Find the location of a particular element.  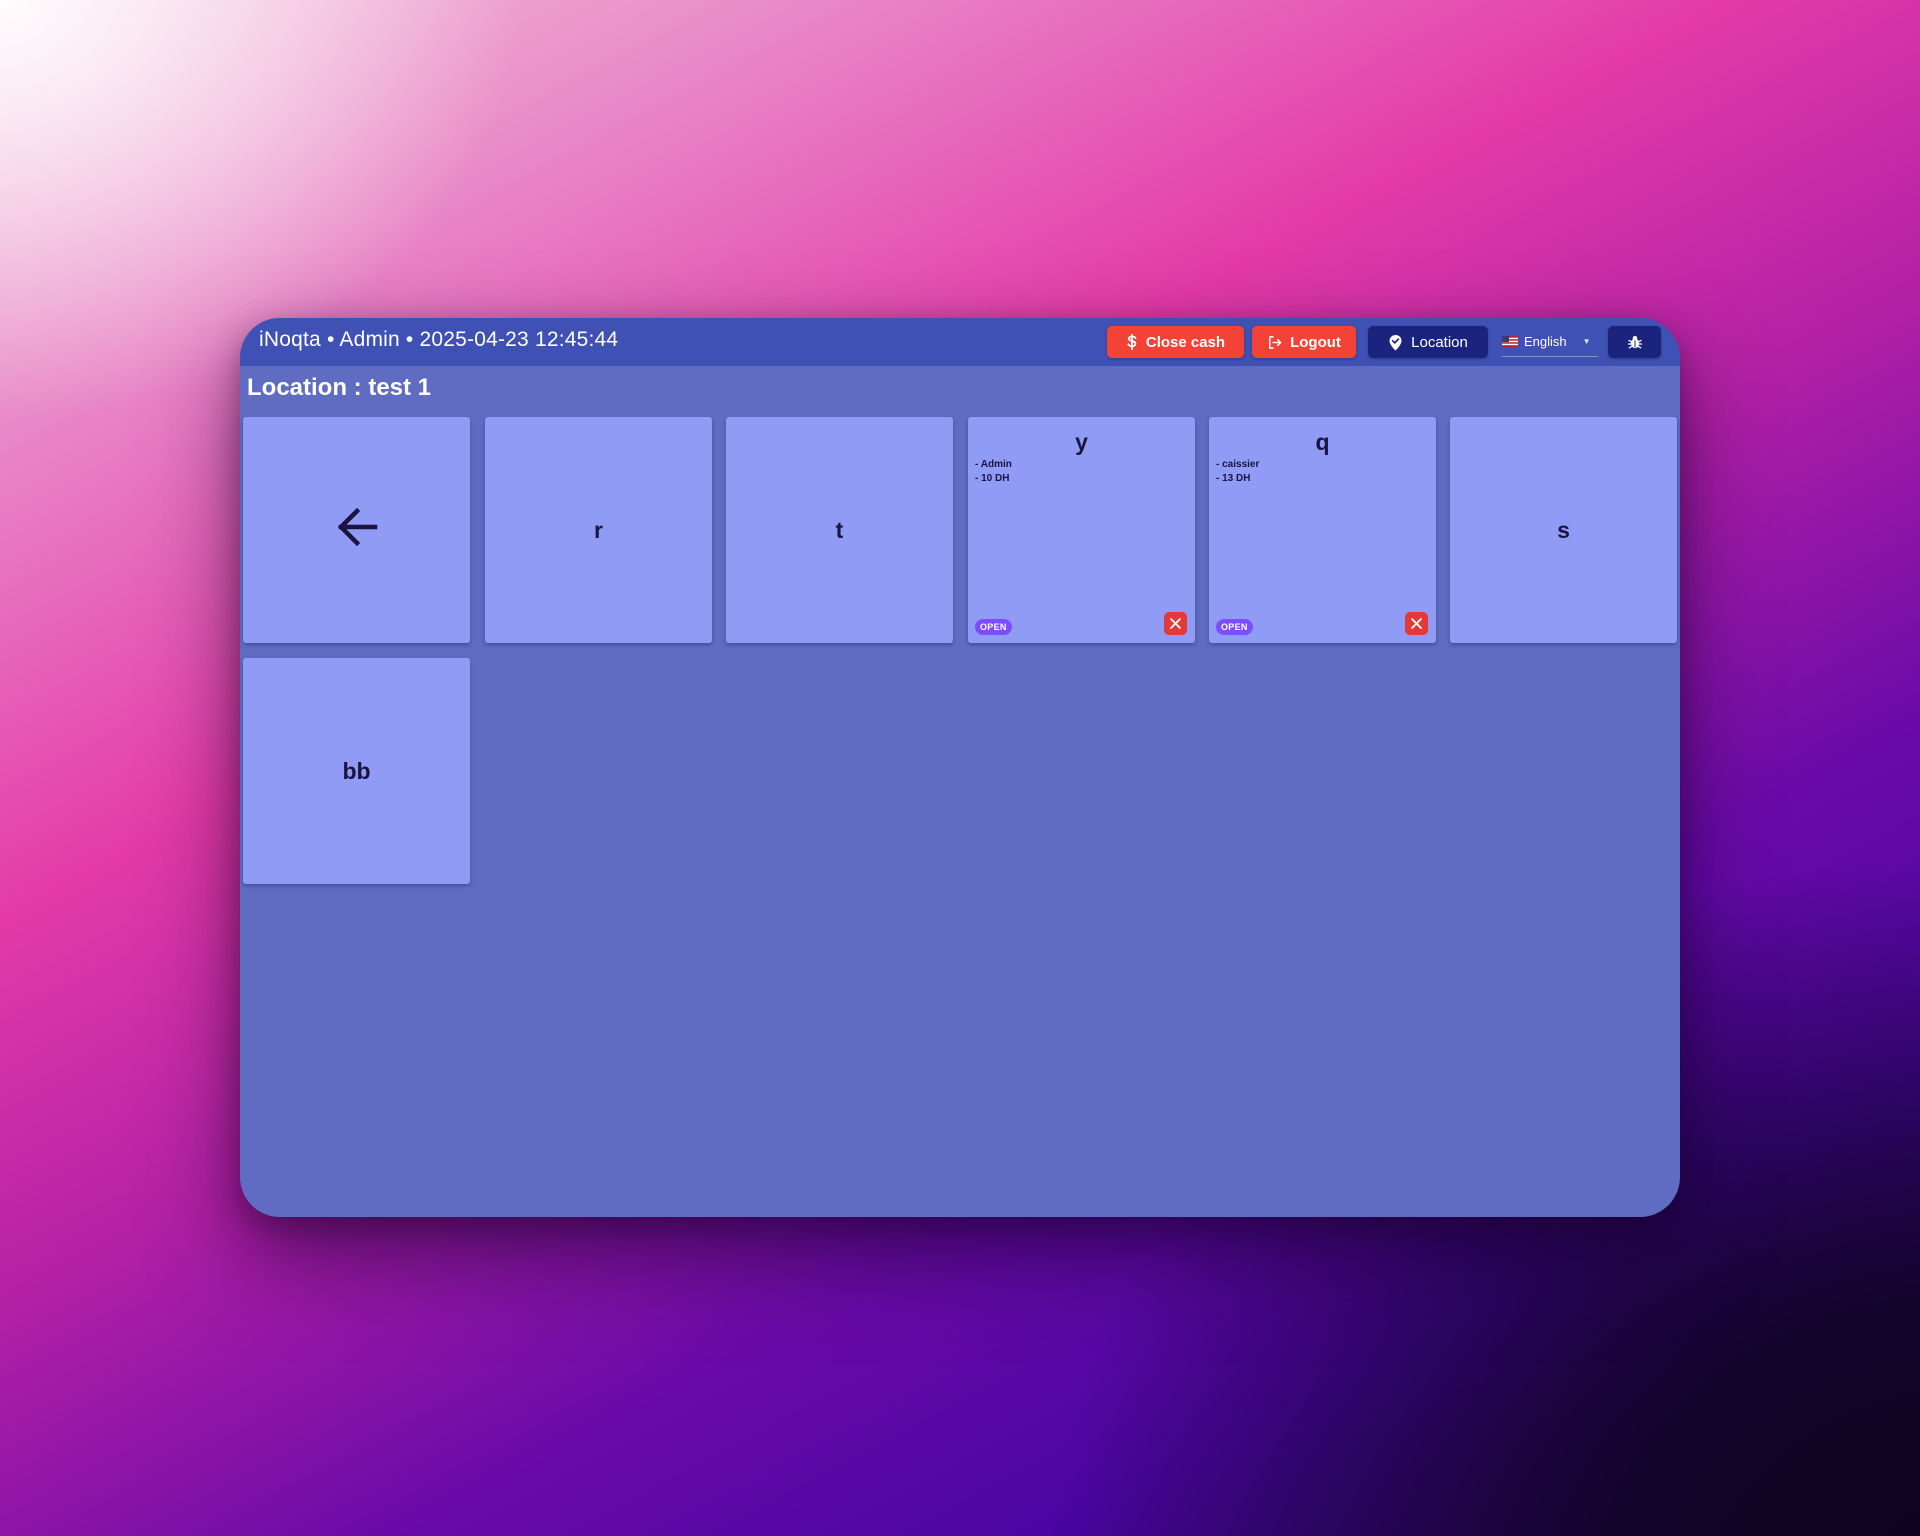

bug-icon is located at coordinates (1635, 342).